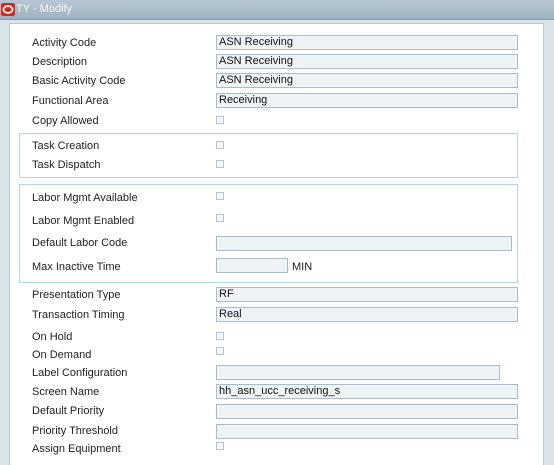 The height and width of the screenshot is (465, 554). I want to click on default-labor-code-field, so click(364, 243).